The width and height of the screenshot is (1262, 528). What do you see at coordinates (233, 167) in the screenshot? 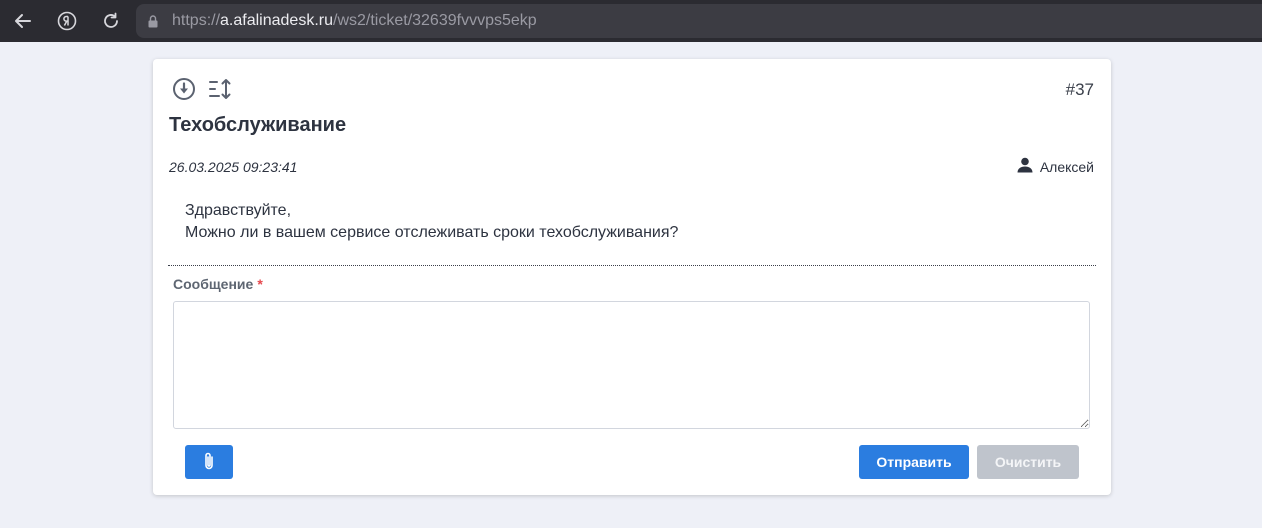
I see `ticket-date: 26.03.2025 09:23:41` at bounding box center [233, 167].